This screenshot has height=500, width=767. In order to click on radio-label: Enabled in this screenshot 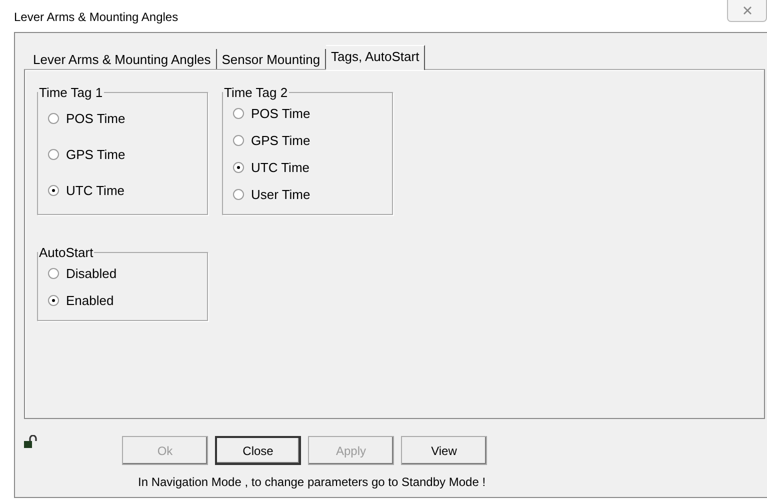, I will do `click(90, 300)`.